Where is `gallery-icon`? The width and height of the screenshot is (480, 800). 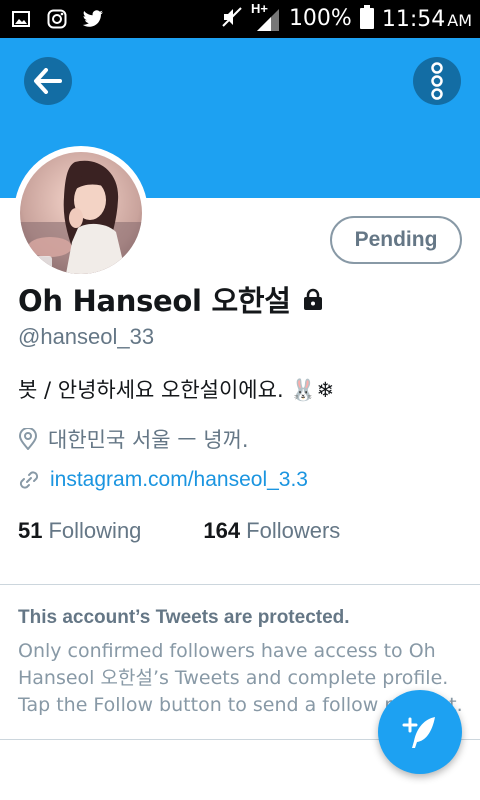 gallery-icon is located at coordinates (21, 19).